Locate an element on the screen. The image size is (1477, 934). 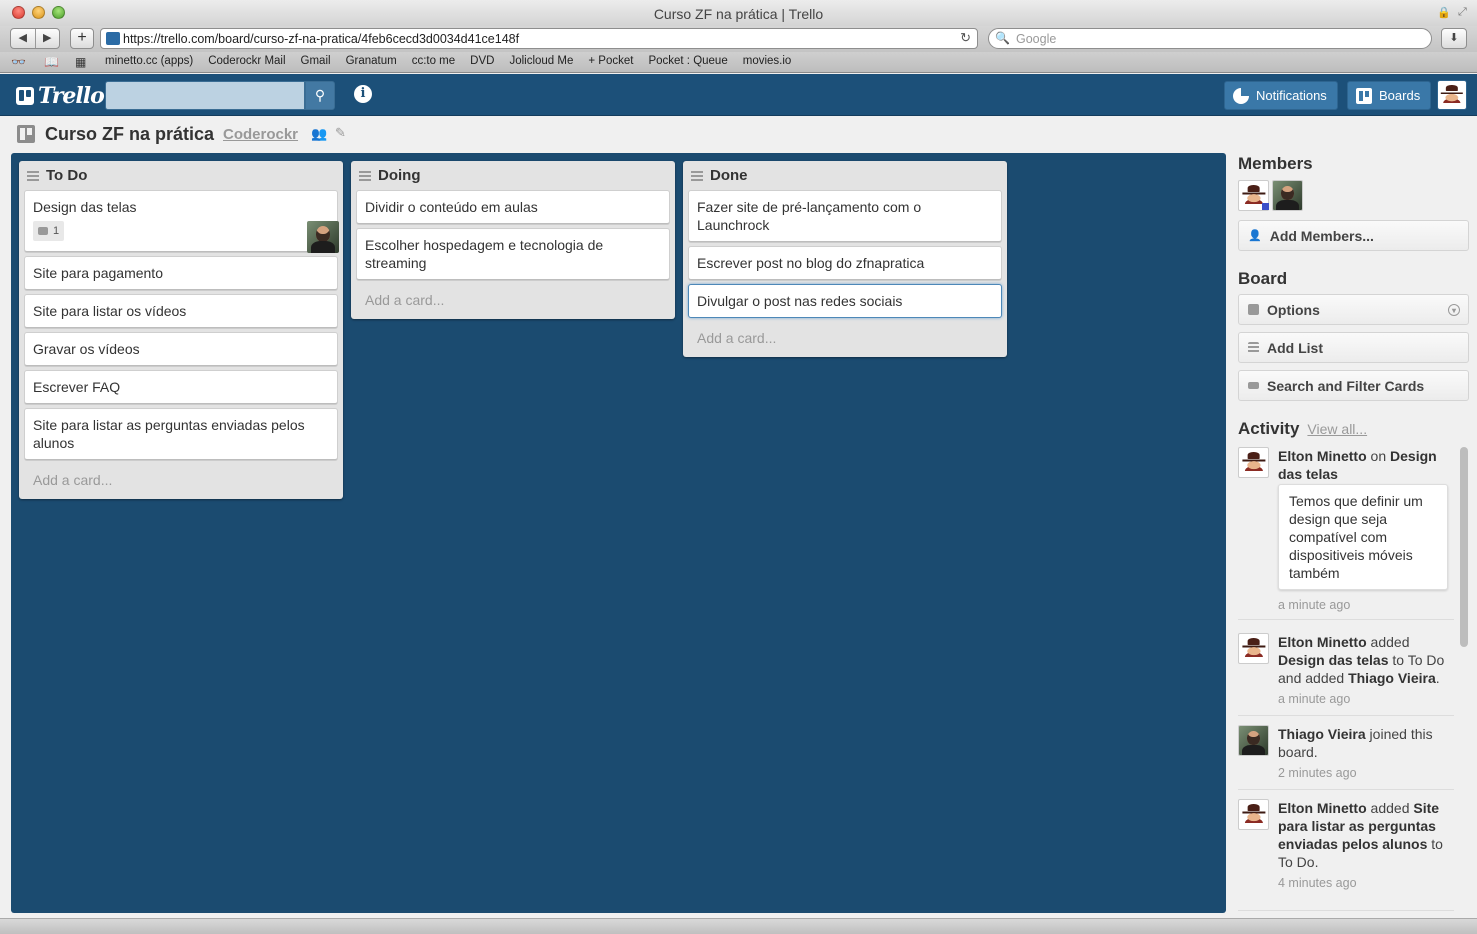
boards-icon is located at coordinates (1364, 95).